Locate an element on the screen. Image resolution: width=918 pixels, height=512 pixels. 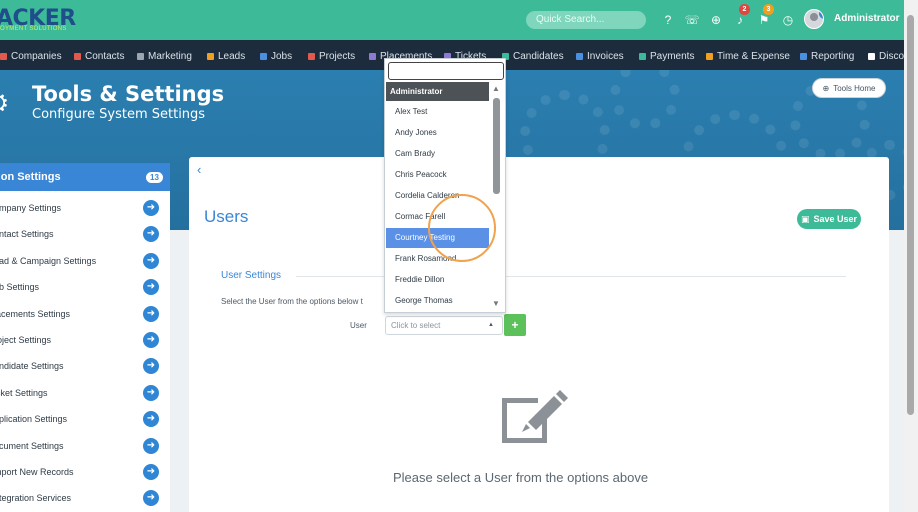
sidebar-item-label: lacements Settings is located at coordinates (35, 313).